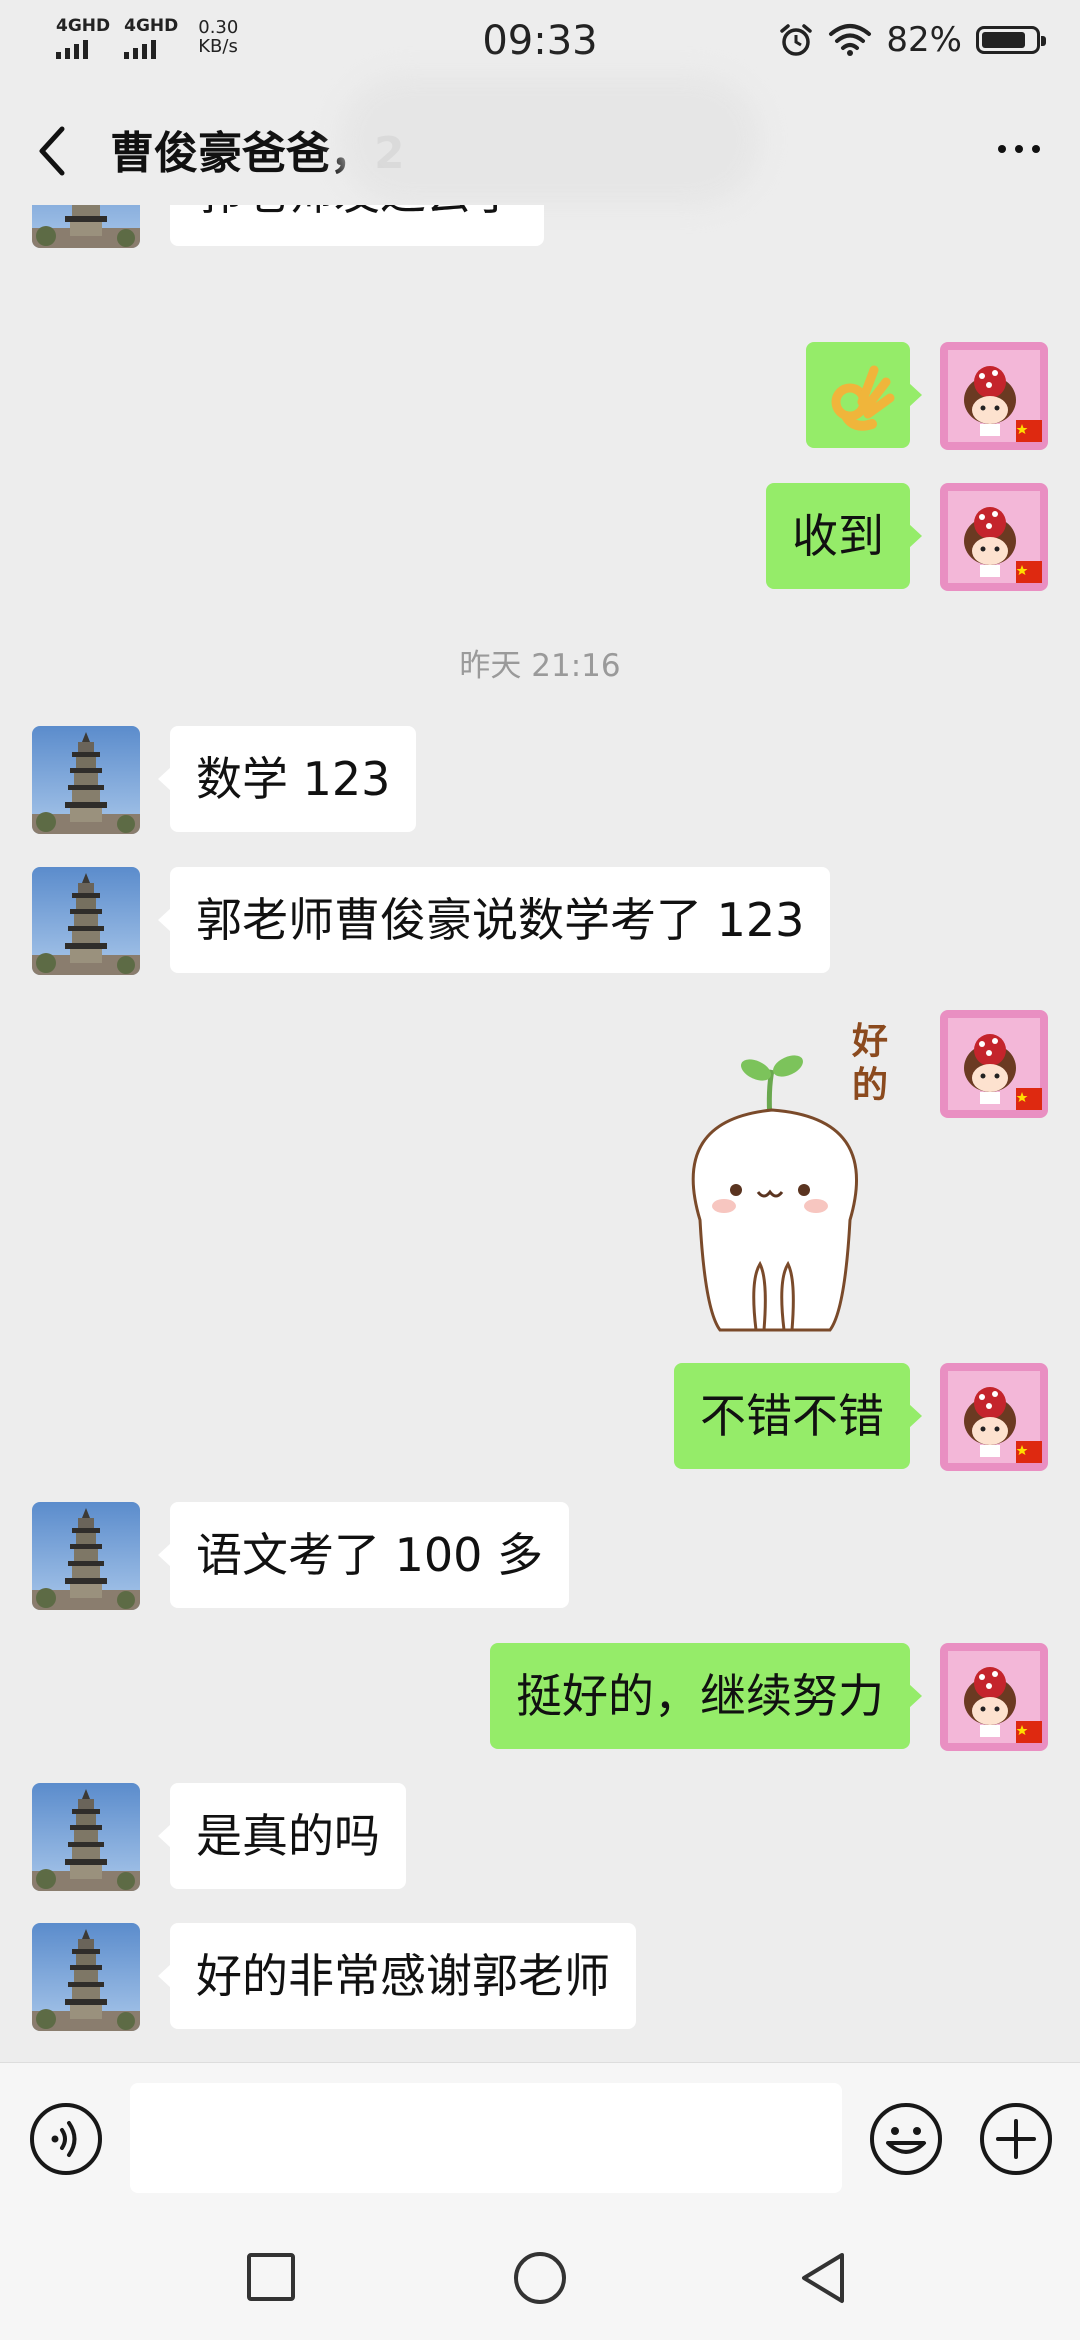 The image size is (1080, 2340). Describe the element at coordinates (823, 2278) in the screenshot. I see `triangle-back-icon` at that location.